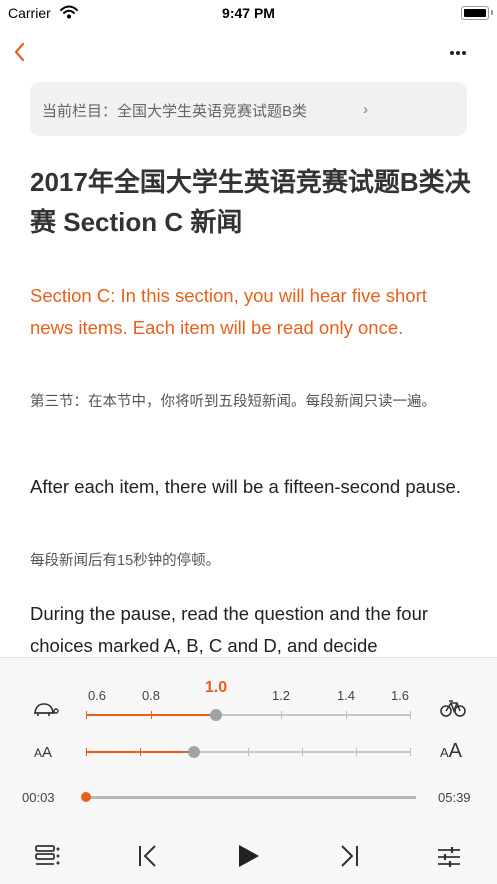  Describe the element at coordinates (48, 858) in the screenshot. I see `playlist-icon` at that location.